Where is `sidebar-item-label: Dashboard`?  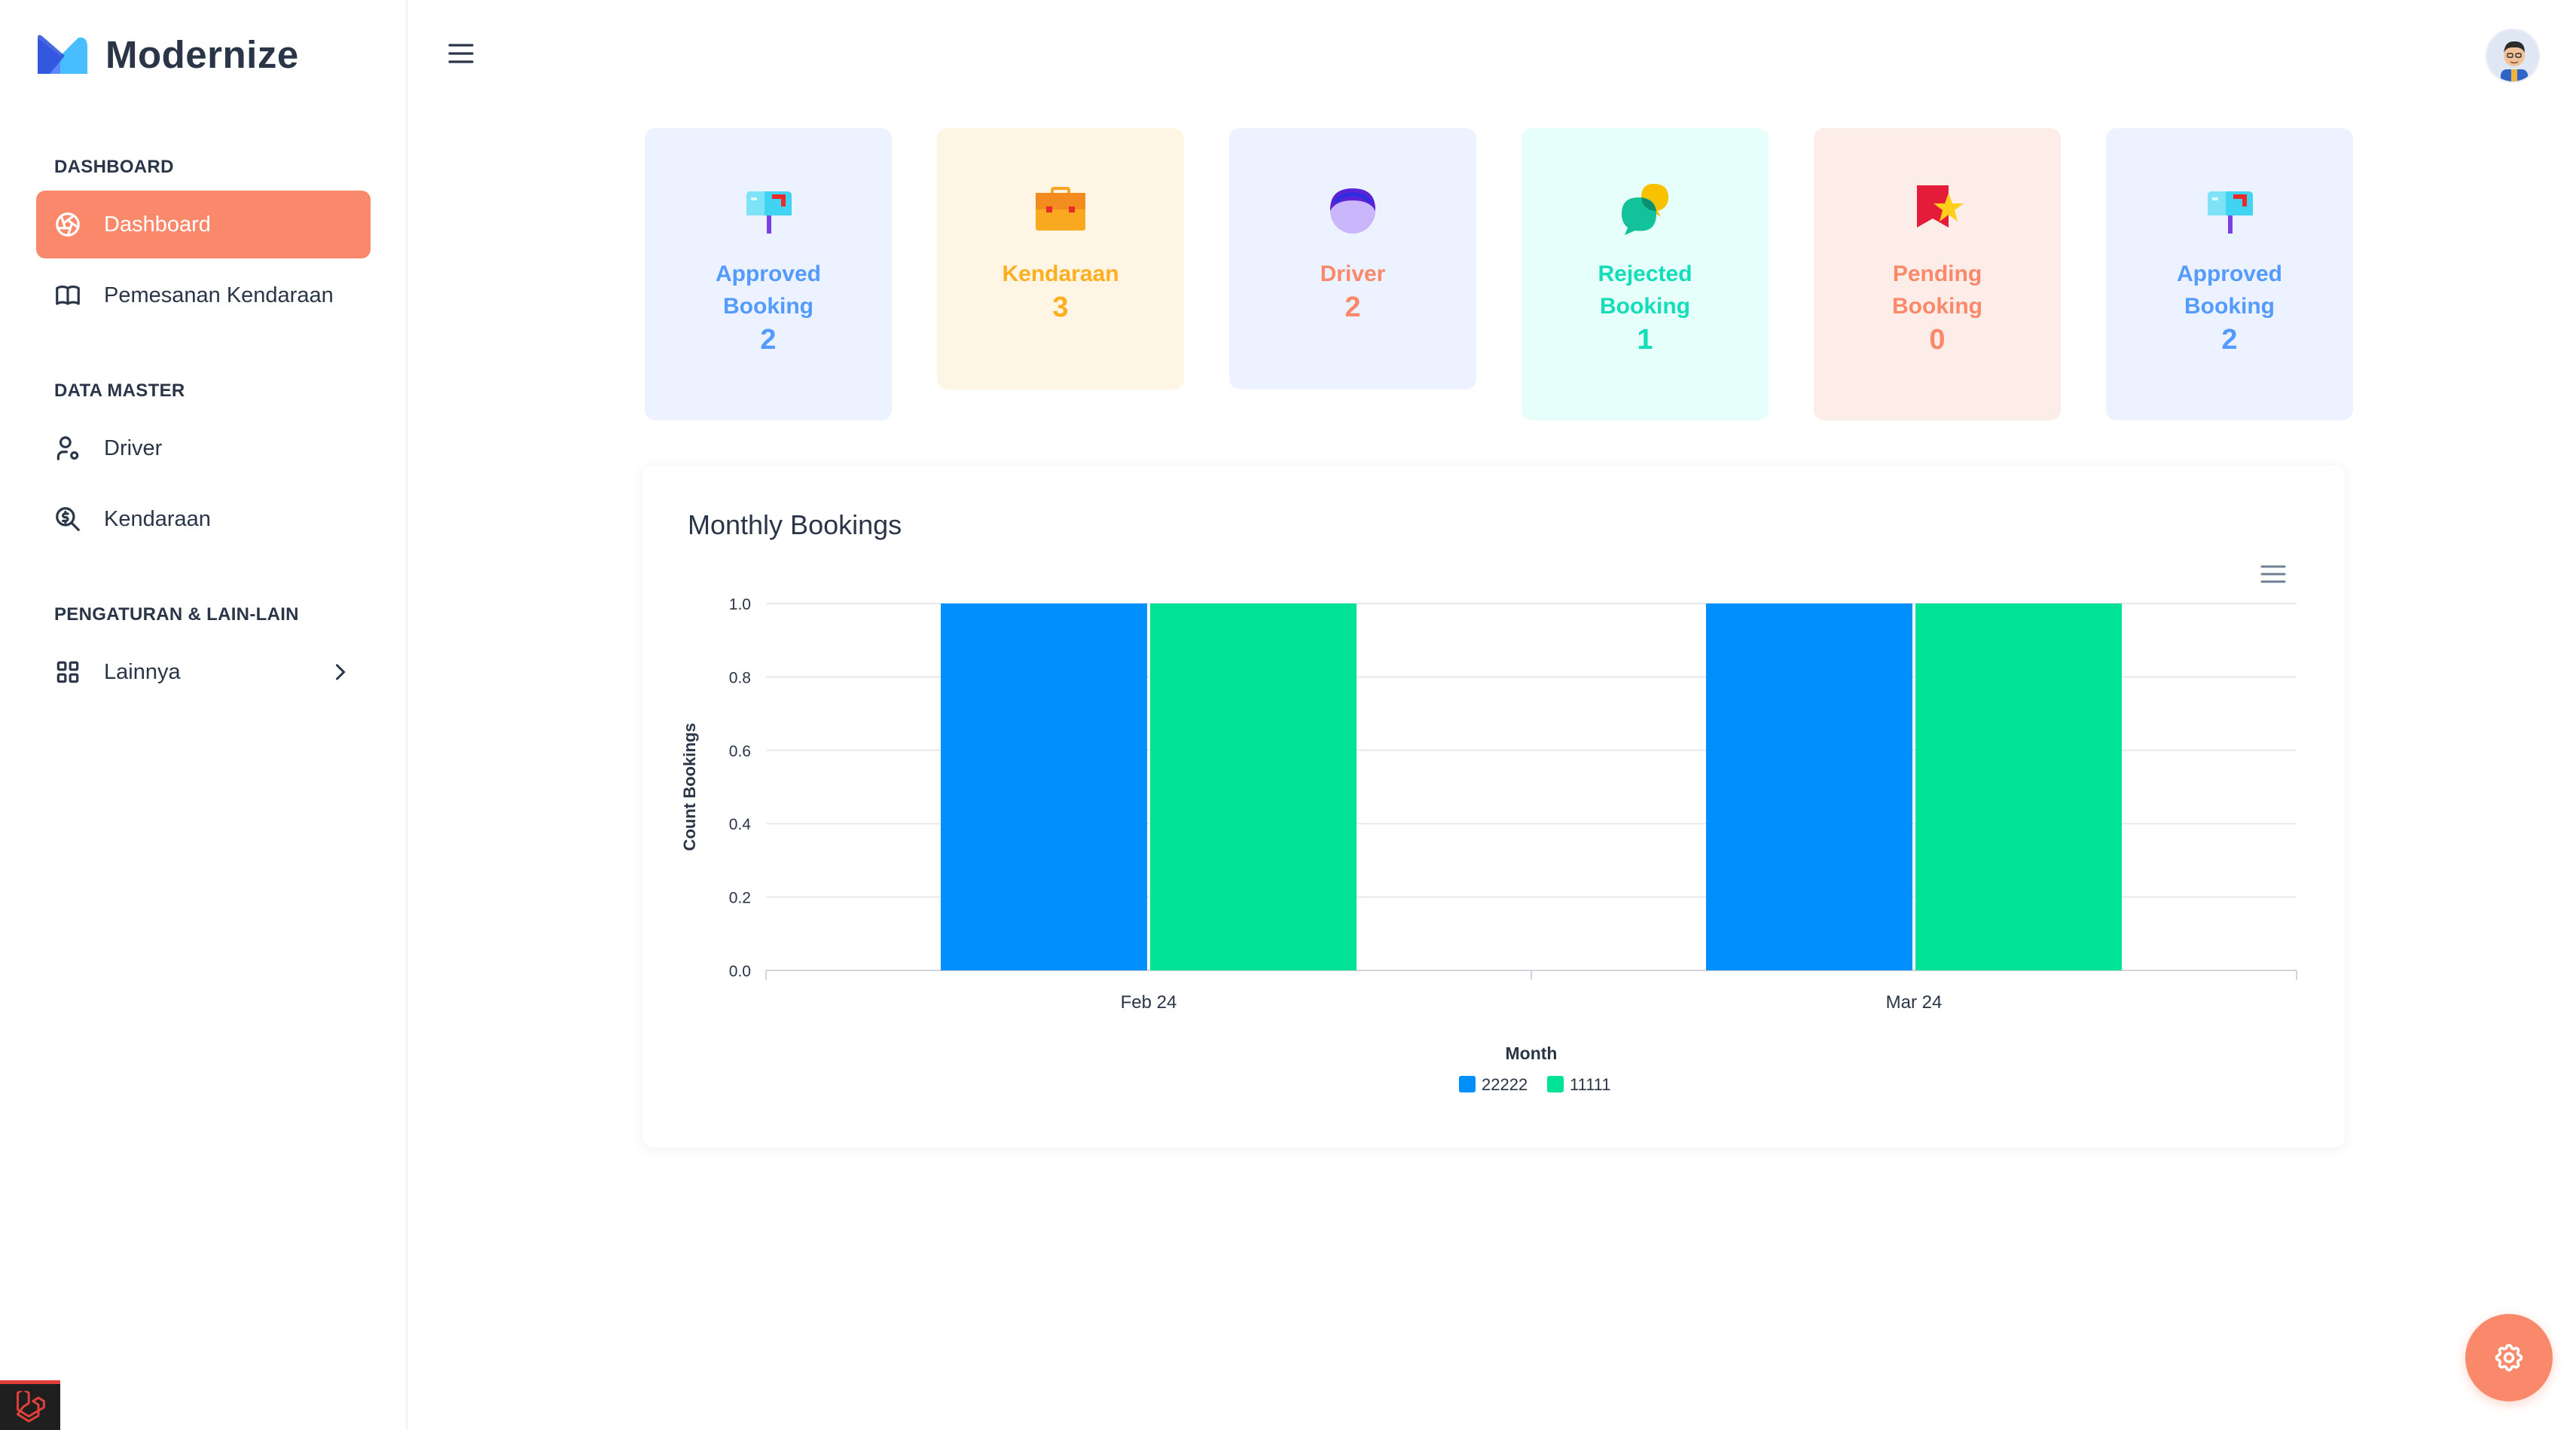
sidebar-item-label: Dashboard is located at coordinates (157, 225).